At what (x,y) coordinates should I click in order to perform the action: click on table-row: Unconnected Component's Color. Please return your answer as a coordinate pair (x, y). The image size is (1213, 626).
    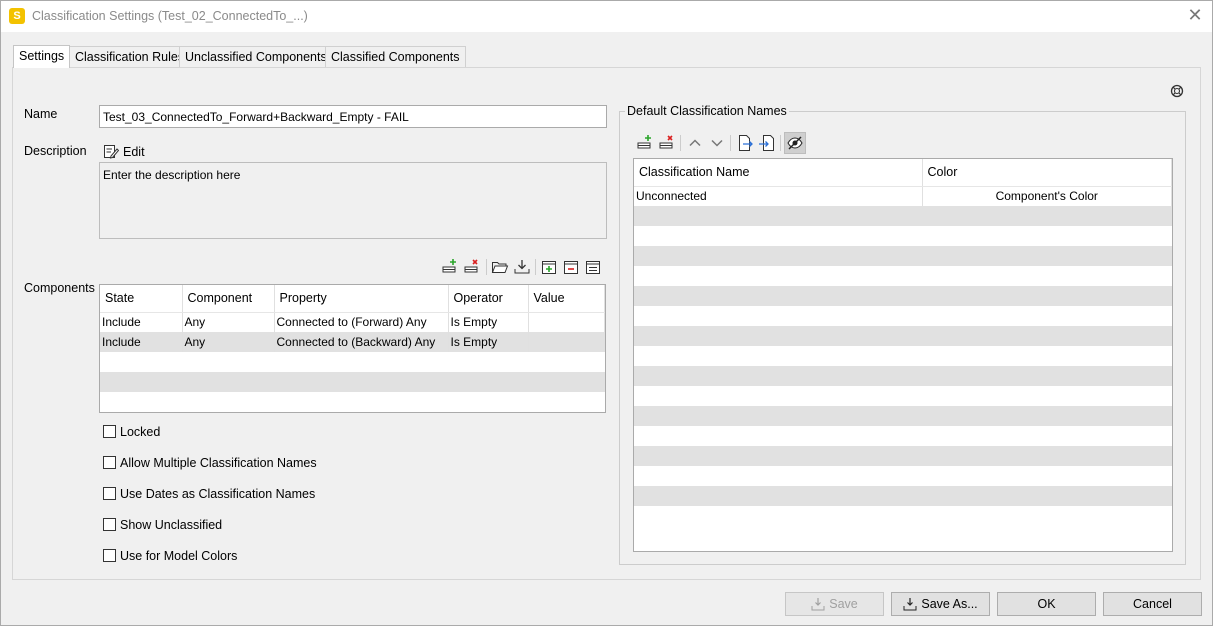
    Looking at the image, I should click on (903, 196).